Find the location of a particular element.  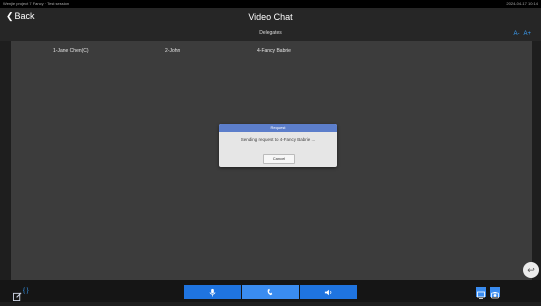

font-size-controls: A- A+ is located at coordinates (520, 34).